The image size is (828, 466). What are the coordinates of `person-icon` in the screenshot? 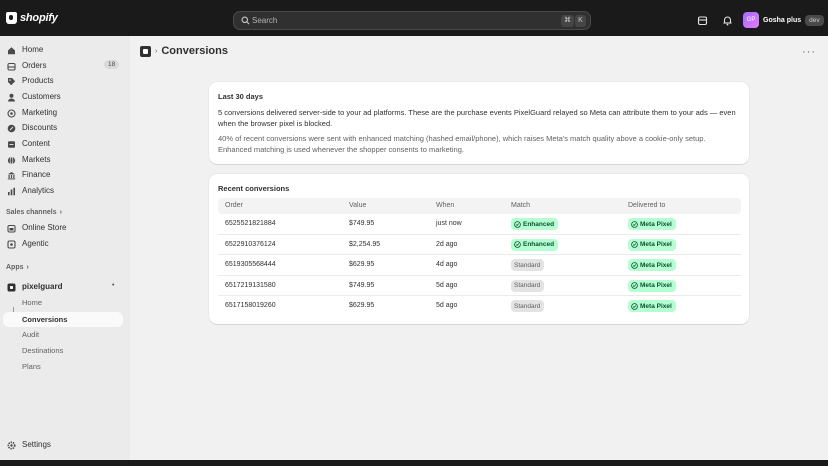 It's located at (11, 97).